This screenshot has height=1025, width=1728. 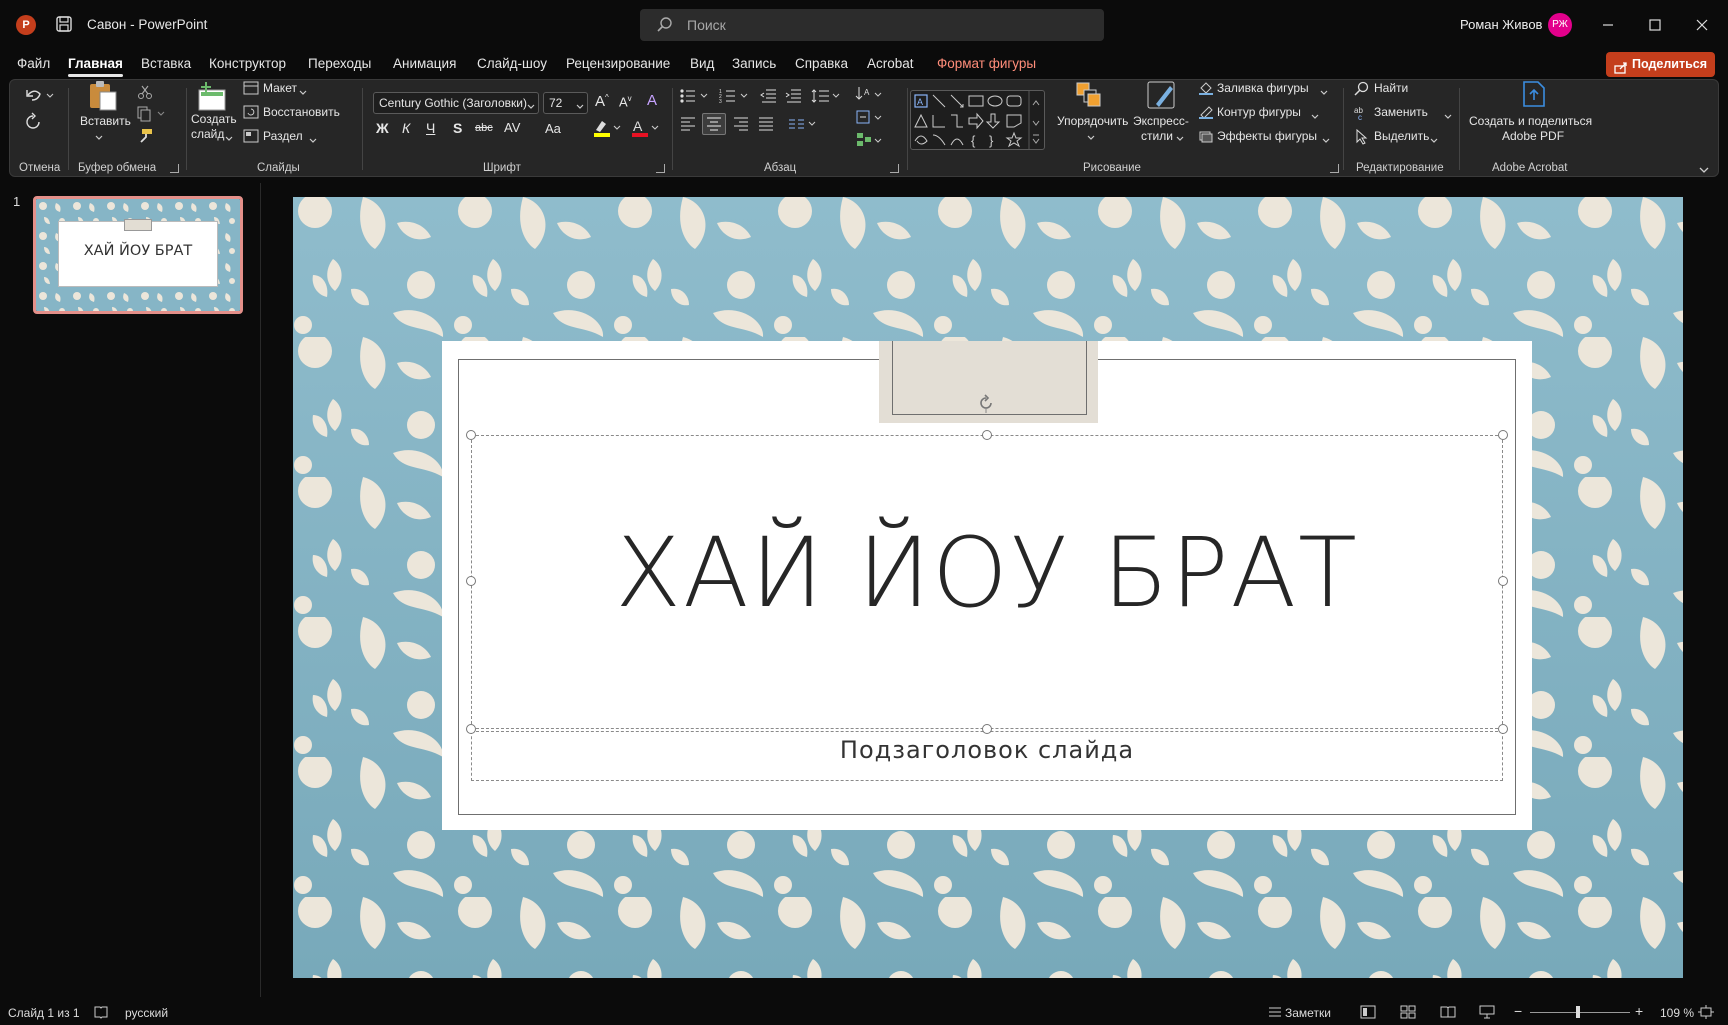 What do you see at coordinates (339, 63) in the screenshot?
I see `tab-transitions: Переходы` at bounding box center [339, 63].